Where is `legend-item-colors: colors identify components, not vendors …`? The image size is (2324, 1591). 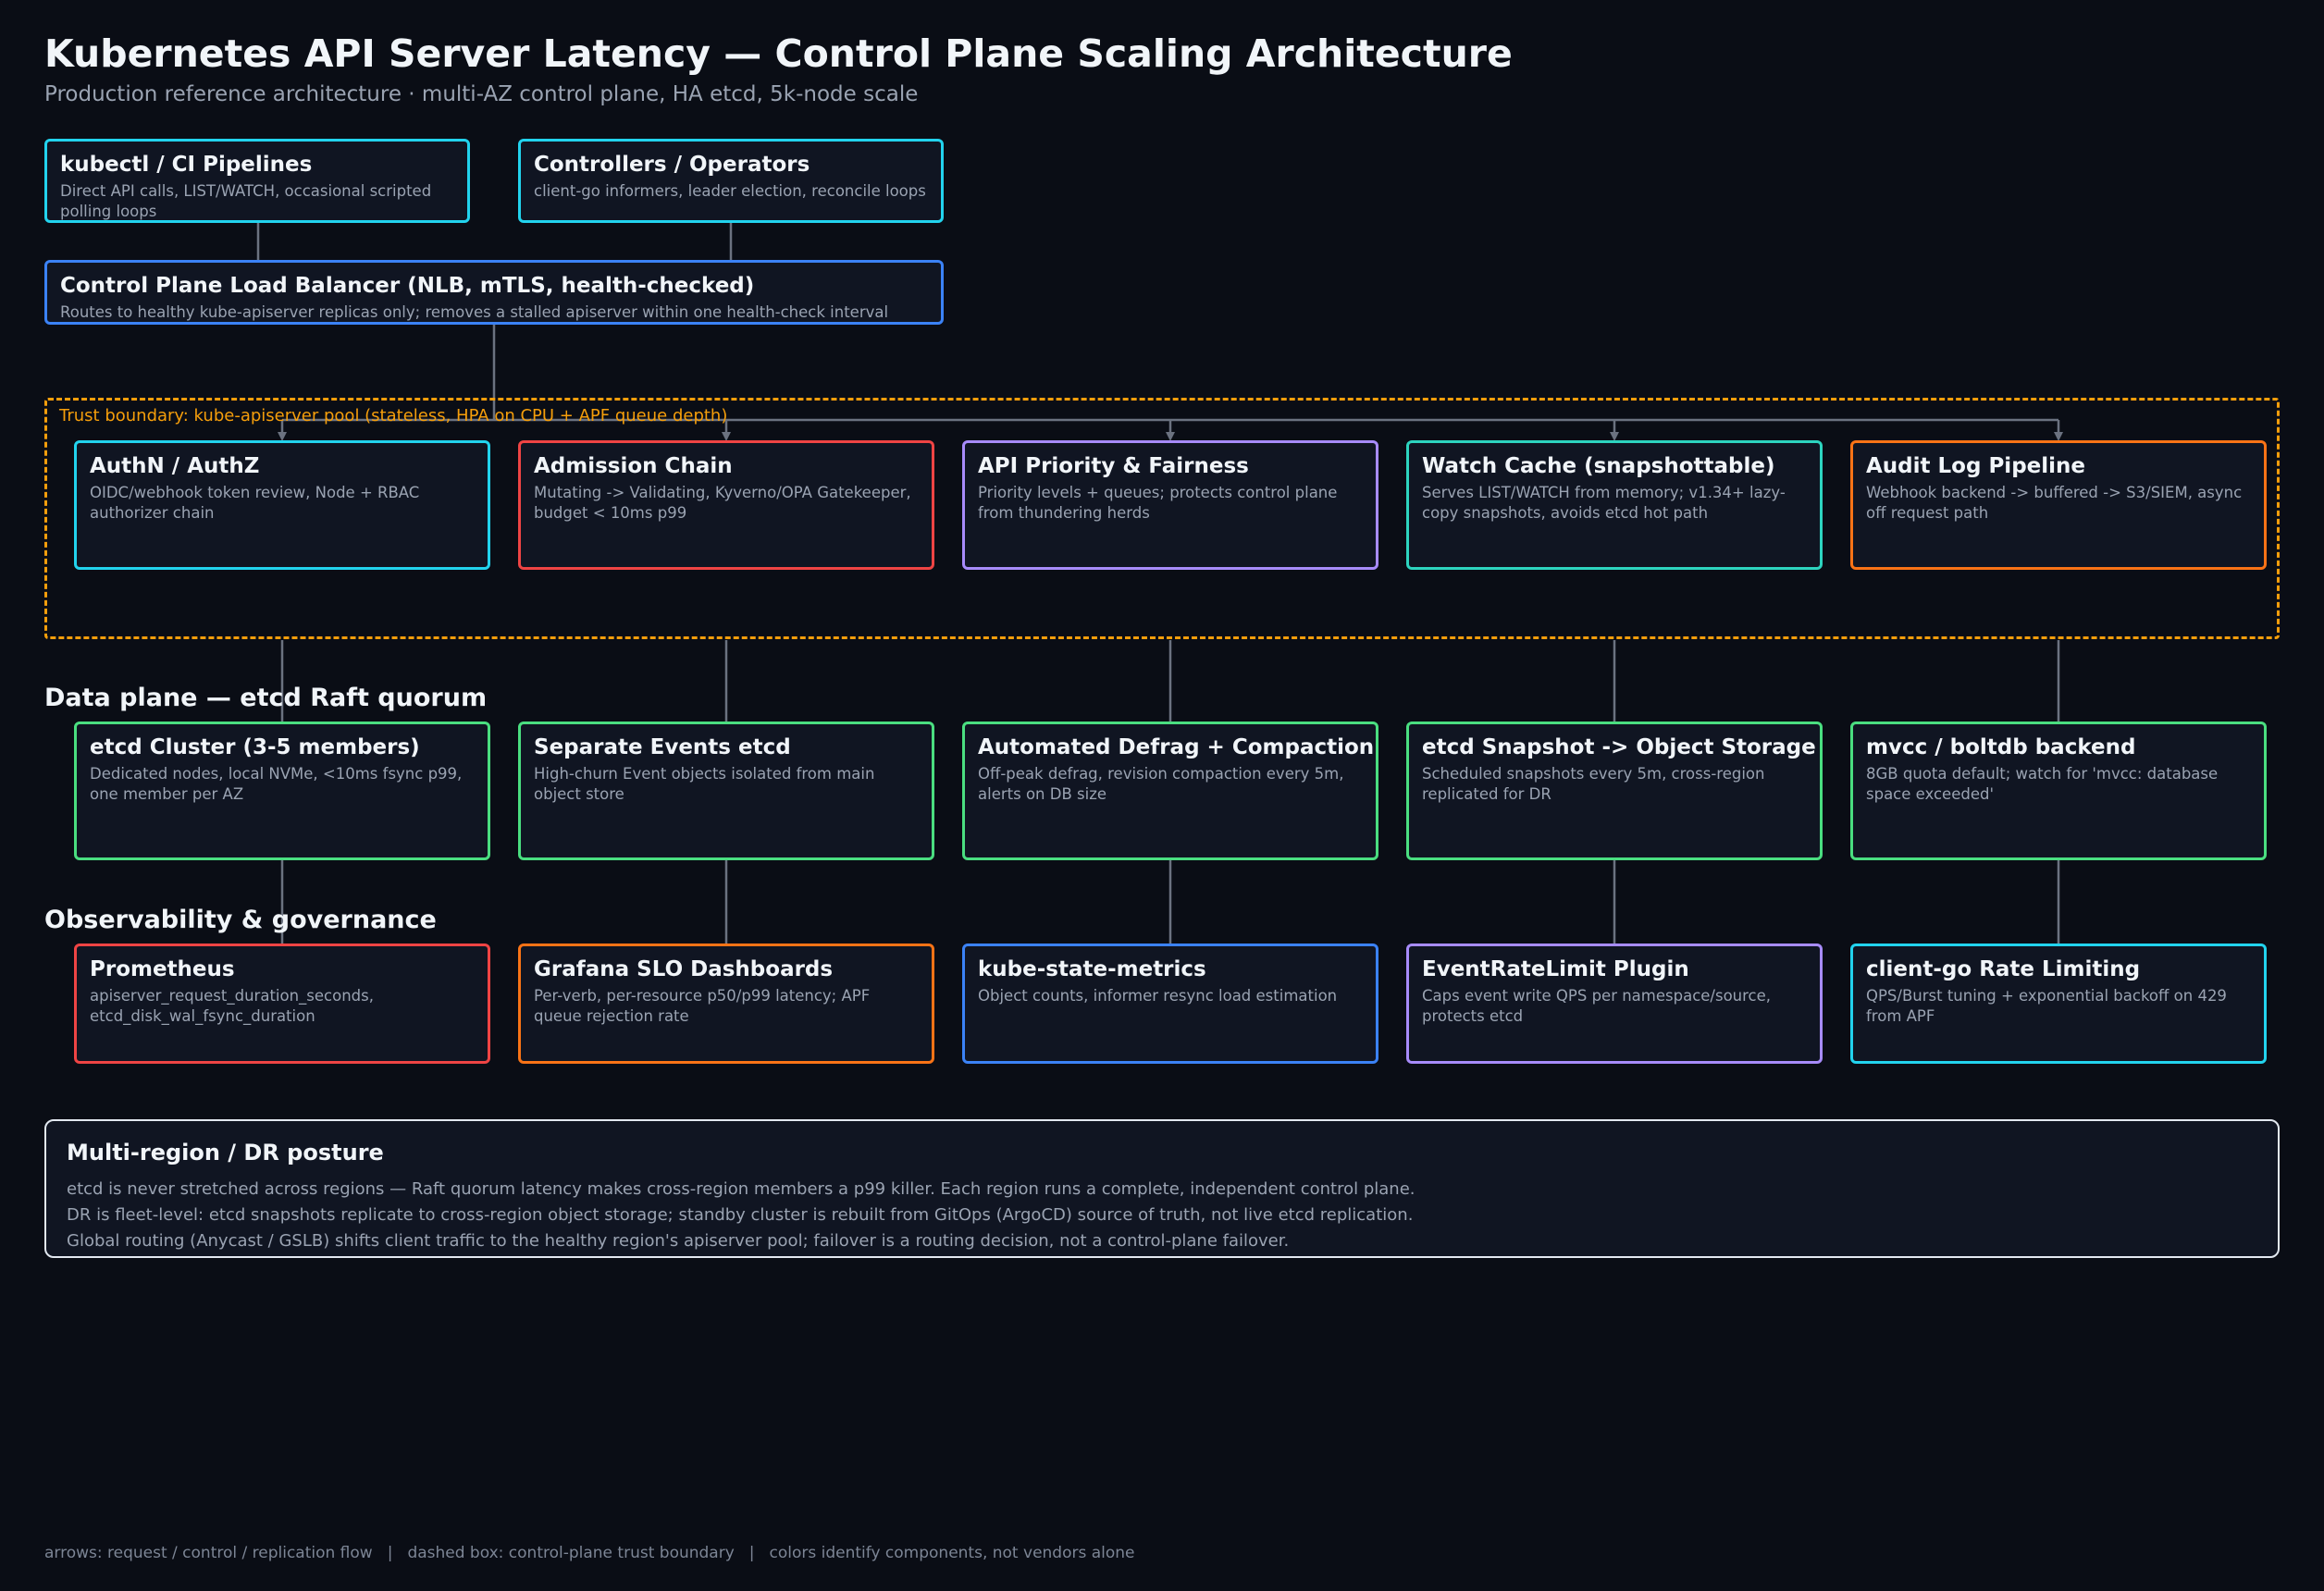 legend-item-colors: colors identify components, not vendors … is located at coordinates (952, 1553).